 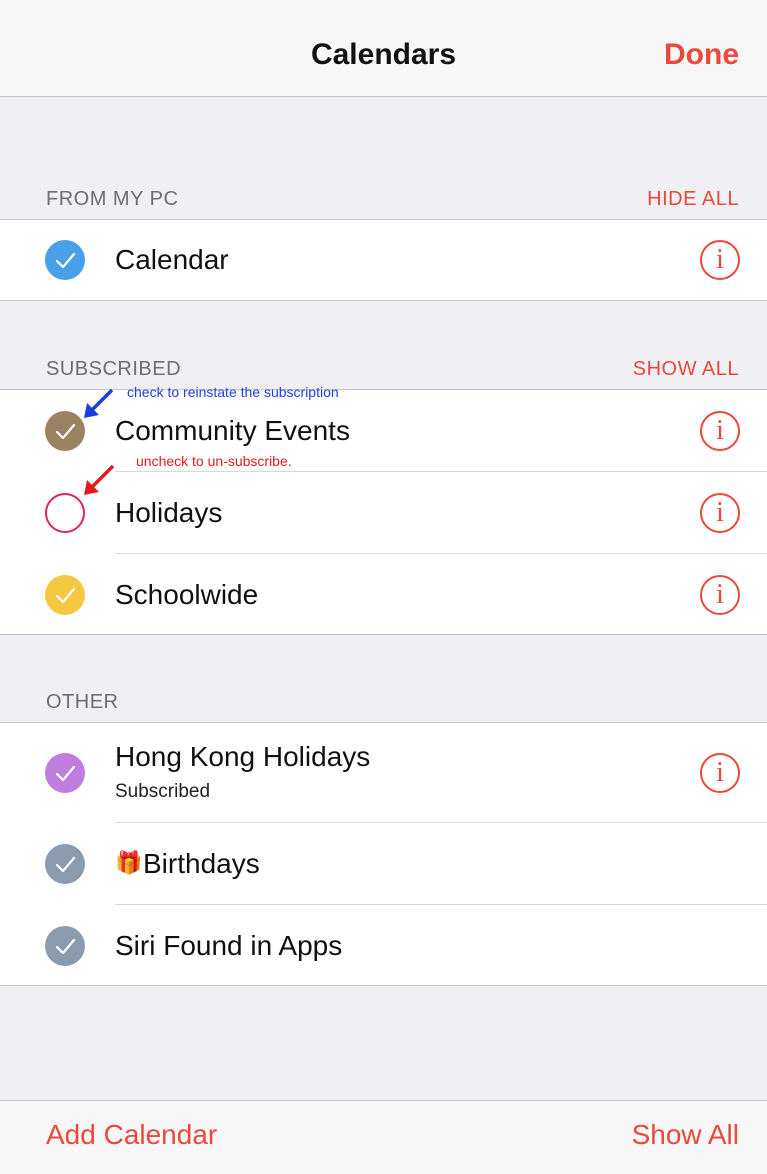 I want to click on annotation-reinstate: check to reinstate the subscription, so click(x=233, y=392).